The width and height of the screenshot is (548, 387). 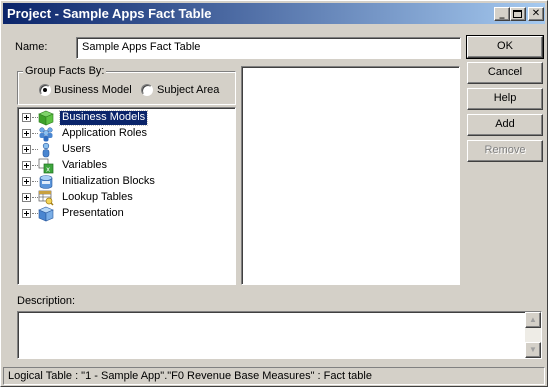 I want to click on ok-button: OK, so click(x=505, y=47).